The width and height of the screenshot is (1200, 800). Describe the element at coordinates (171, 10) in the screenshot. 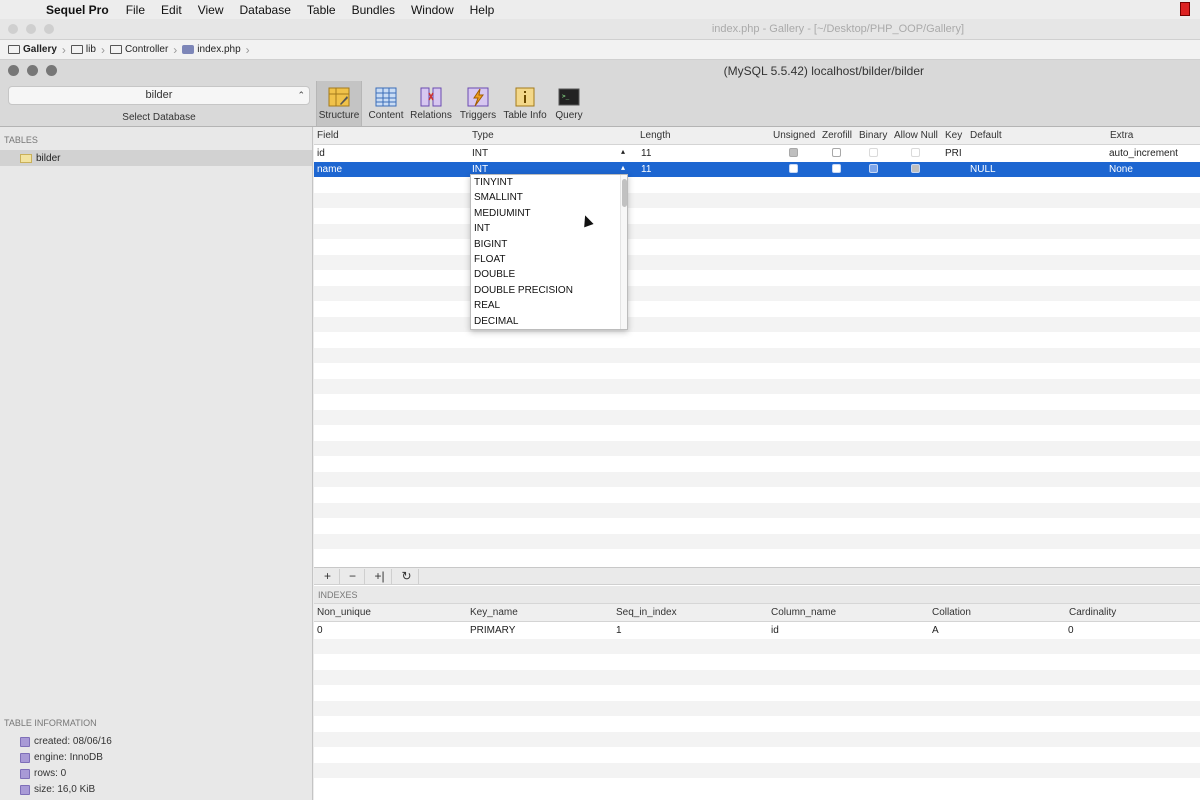

I see `menu-edit: Edit` at that location.